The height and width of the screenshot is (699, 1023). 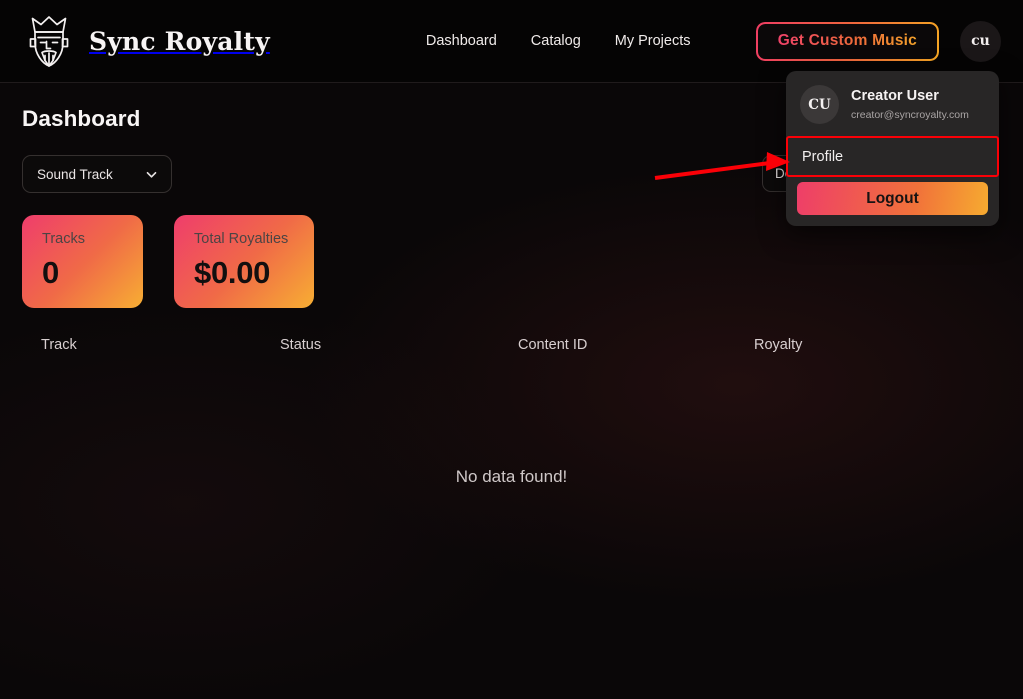 I want to click on nav-dashboard: Dashboard, so click(x=461, y=41).